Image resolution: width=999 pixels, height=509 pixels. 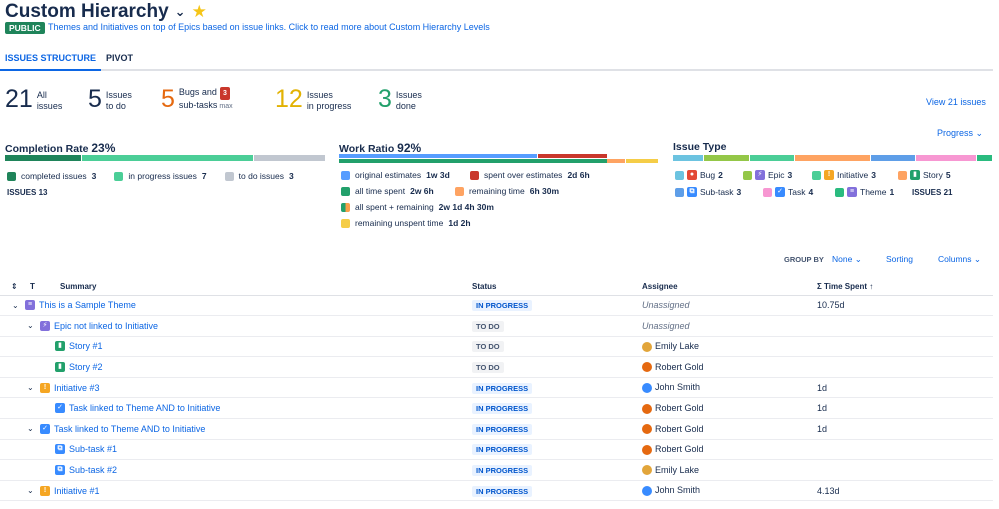 I want to click on legend-label: remaining unspent time, so click(x=399, y=223).